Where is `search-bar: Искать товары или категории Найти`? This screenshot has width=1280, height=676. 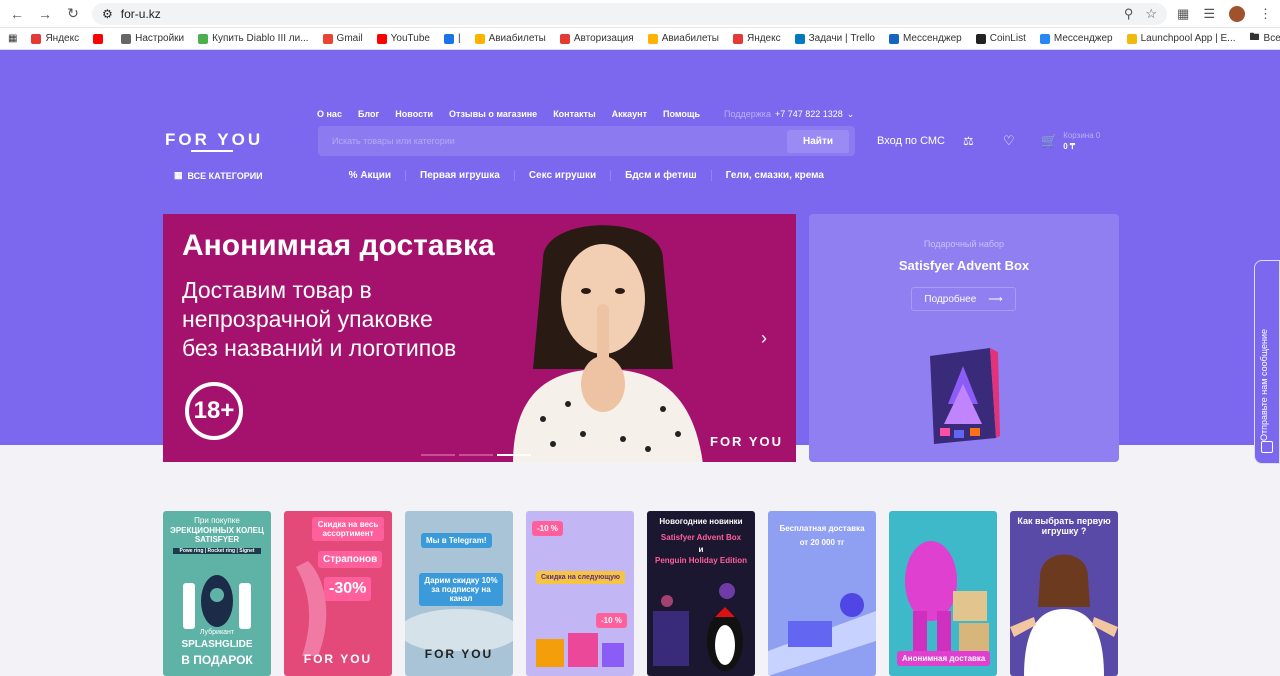 search-bar: Искать товары или категории Найти is located at coordinates (586, 141).